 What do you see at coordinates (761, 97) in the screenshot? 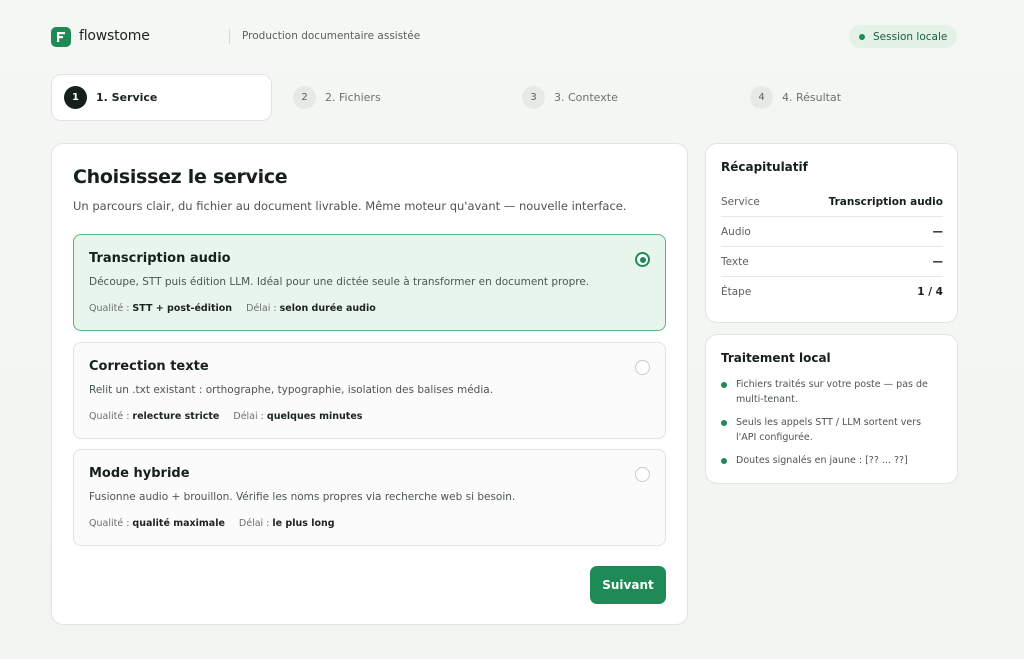
I see `step-number: 4` at bounding box center [761, 97].